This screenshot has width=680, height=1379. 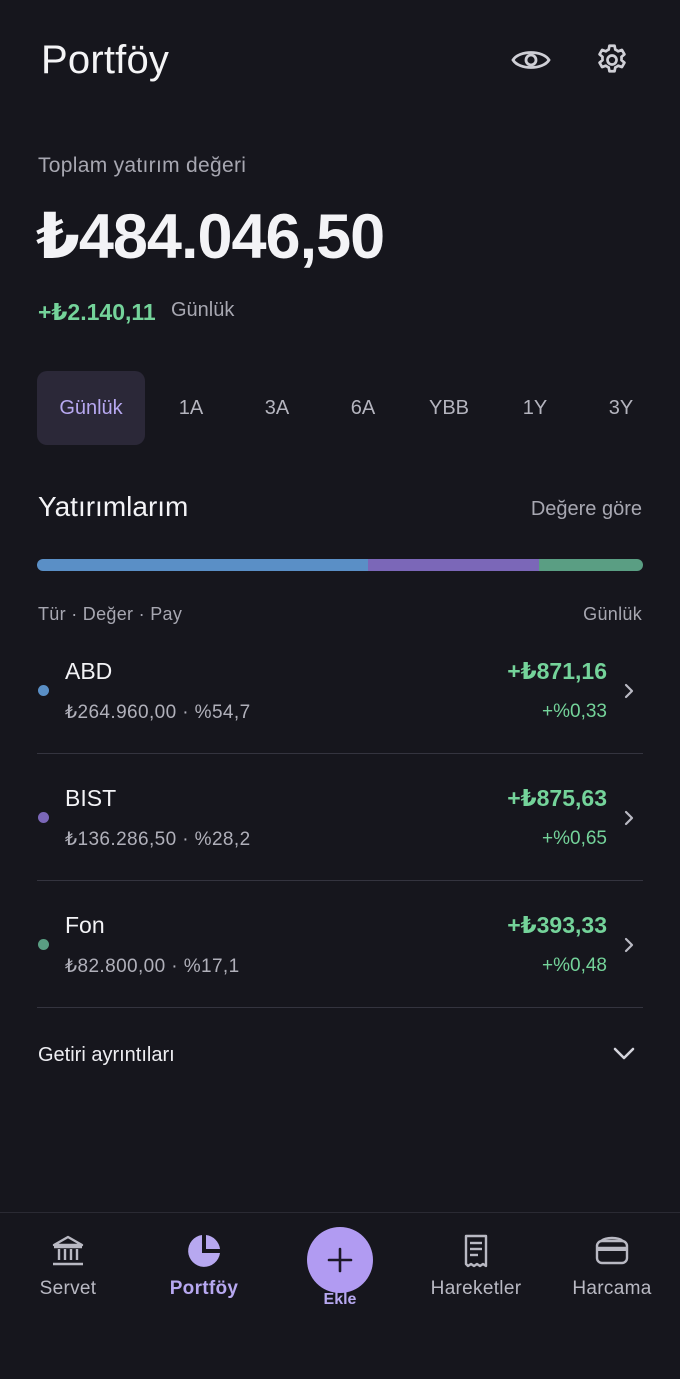 What do you see at coordinates (535, 408) in the screenshot?
I see `tab-1y: 1Y` at bounding box center [535, 408].